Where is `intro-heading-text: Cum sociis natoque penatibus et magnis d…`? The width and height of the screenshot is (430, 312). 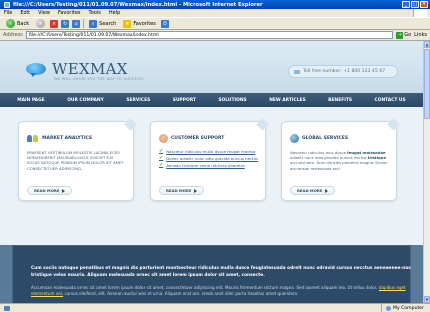 intro-heading-text: Cum sociis natoque penatibus et magnis d… is located at coordinates (221, 272).